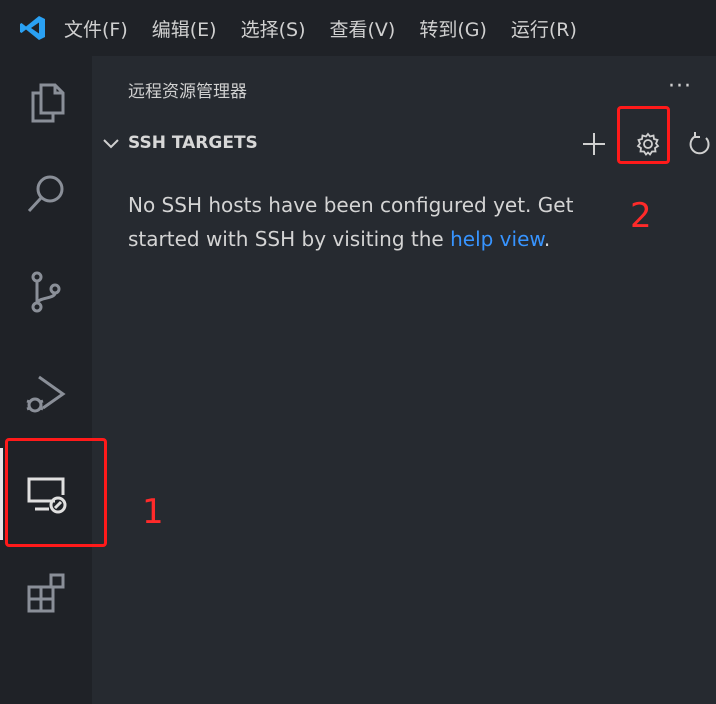 This screenshot has width=716, height=704. Describe the element at coordinates (184, 28) in the screenshot. I see `menu-edit: 编辑(E)` at that location.